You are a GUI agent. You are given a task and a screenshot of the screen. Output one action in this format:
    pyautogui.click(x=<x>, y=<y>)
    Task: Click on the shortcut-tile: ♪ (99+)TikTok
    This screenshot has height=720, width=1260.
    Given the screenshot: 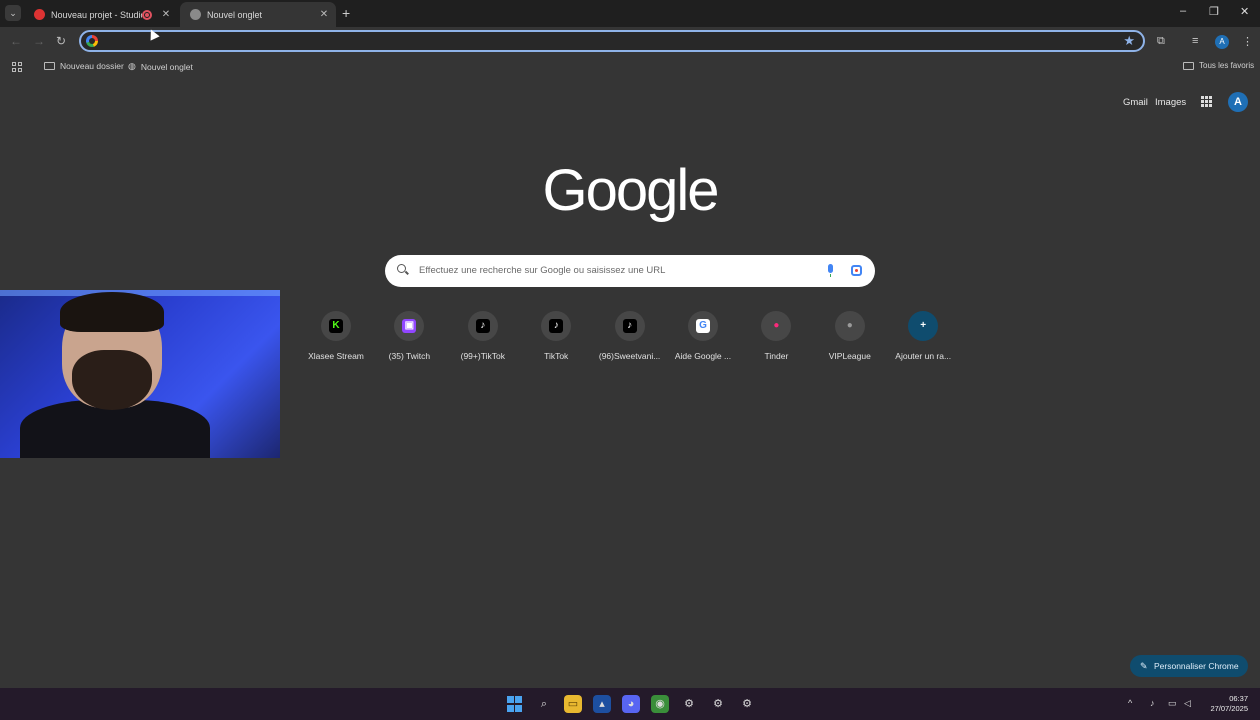 What is the action you would take?
    pyautogui.click(x=483, y=335)
    